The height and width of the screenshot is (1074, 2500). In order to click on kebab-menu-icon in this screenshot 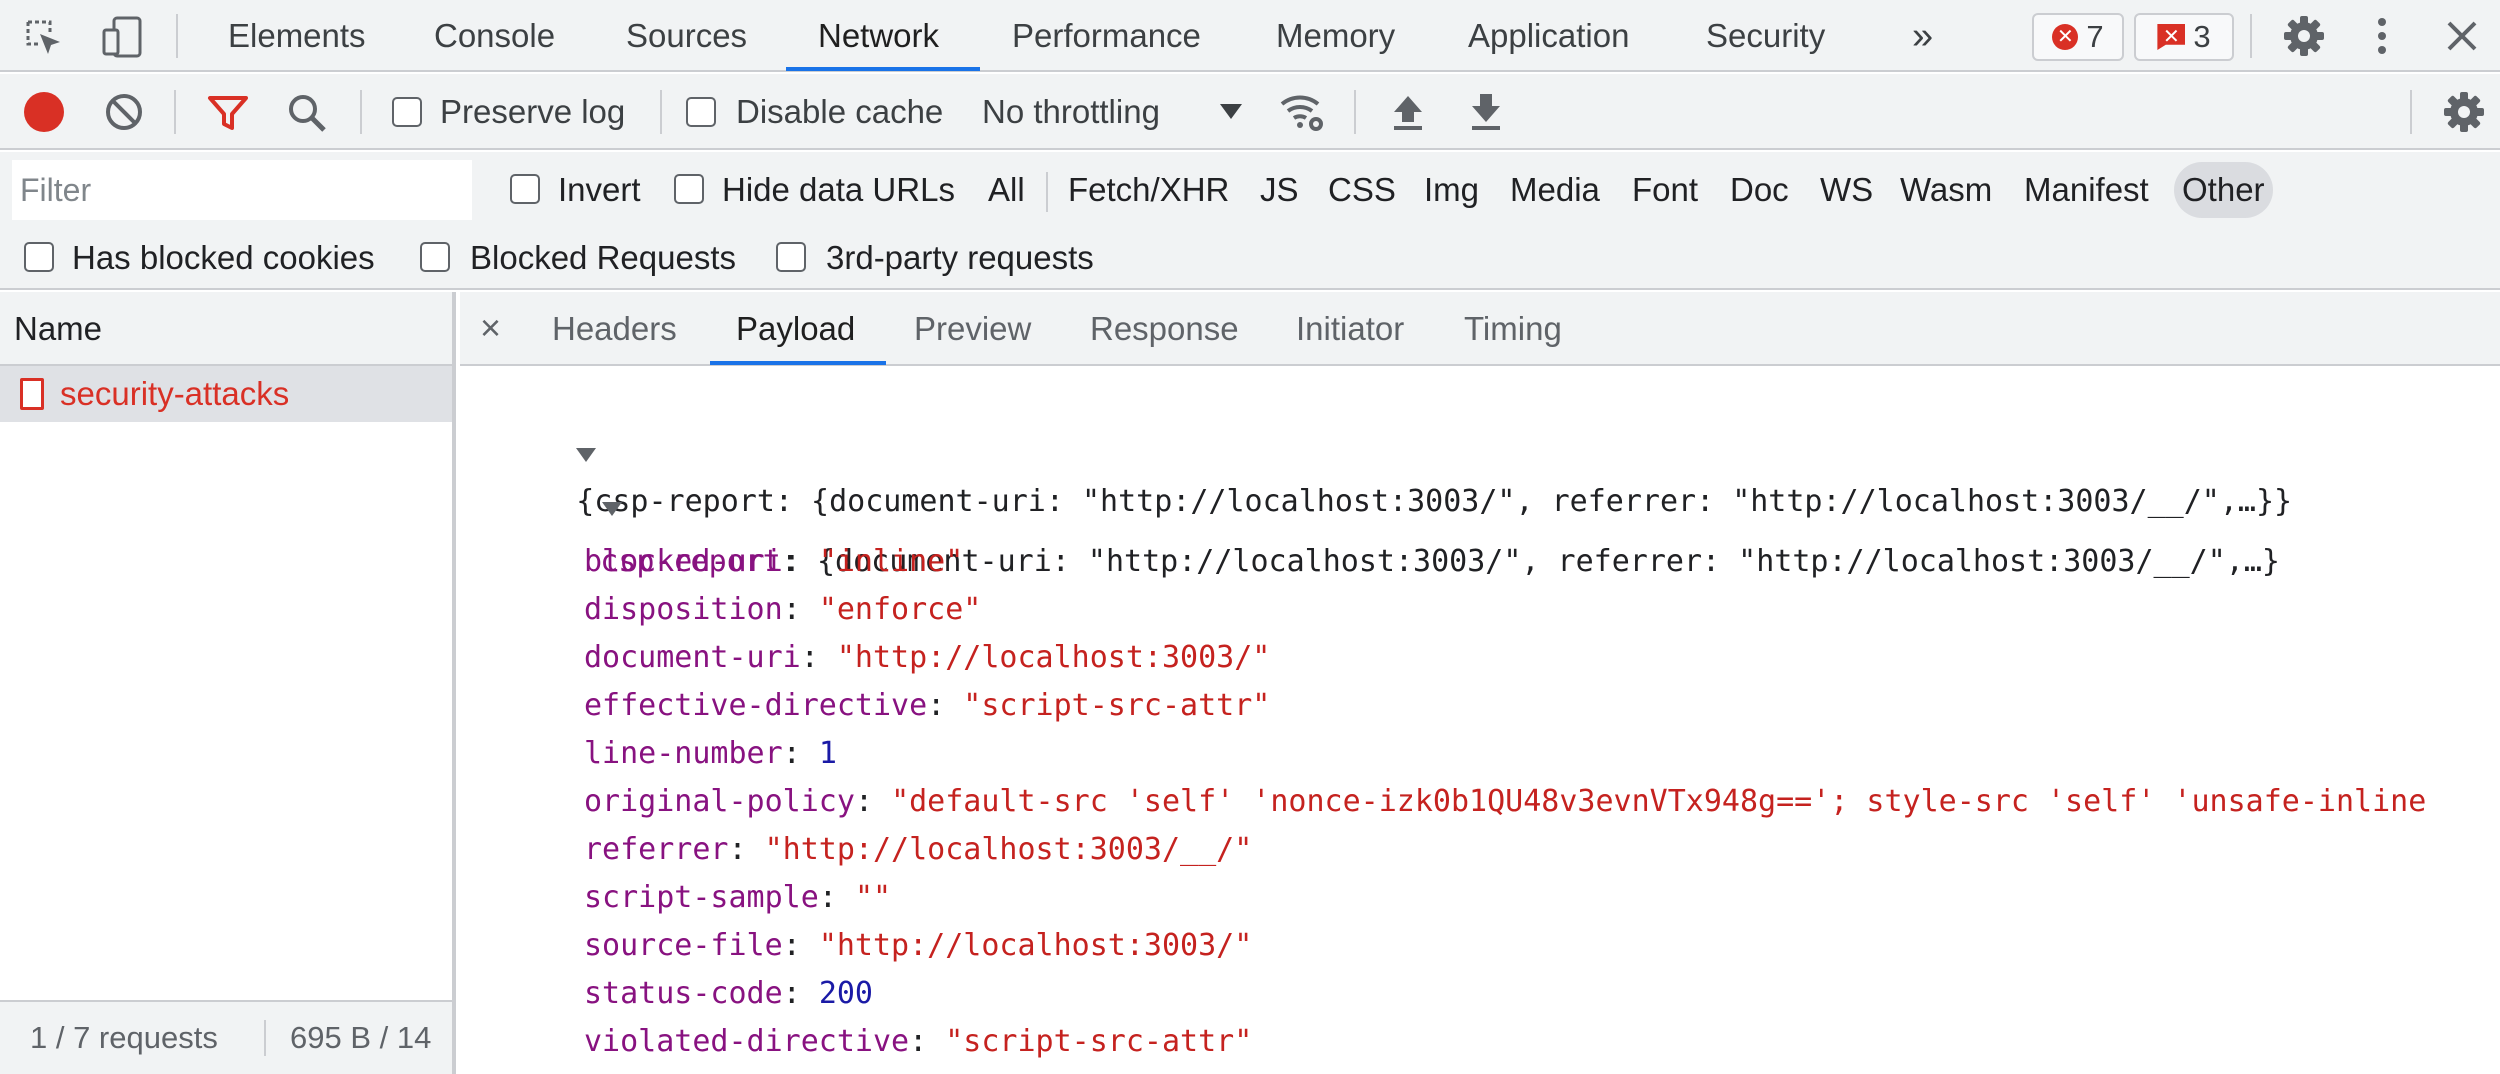, I will do `click(2382, 36)`.